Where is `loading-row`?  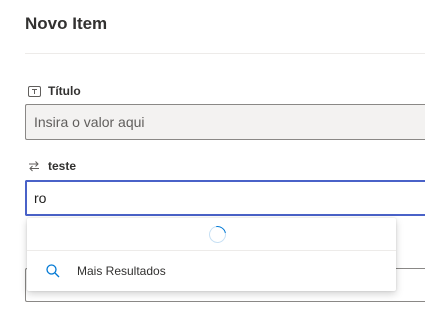 loading-row is located at coordinates (211, 234).